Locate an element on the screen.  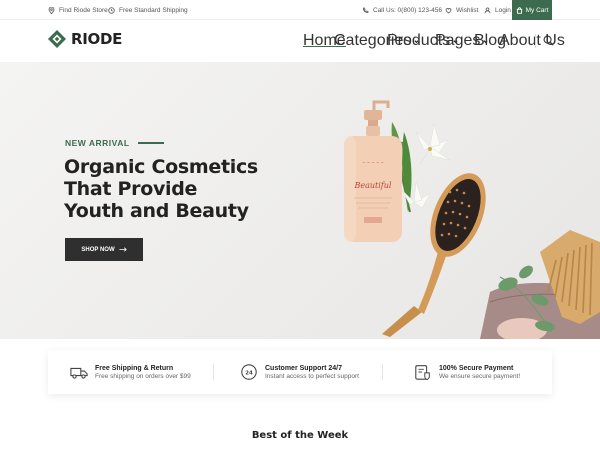
section-title: Best of the Week is located at coordinates (300, 435).